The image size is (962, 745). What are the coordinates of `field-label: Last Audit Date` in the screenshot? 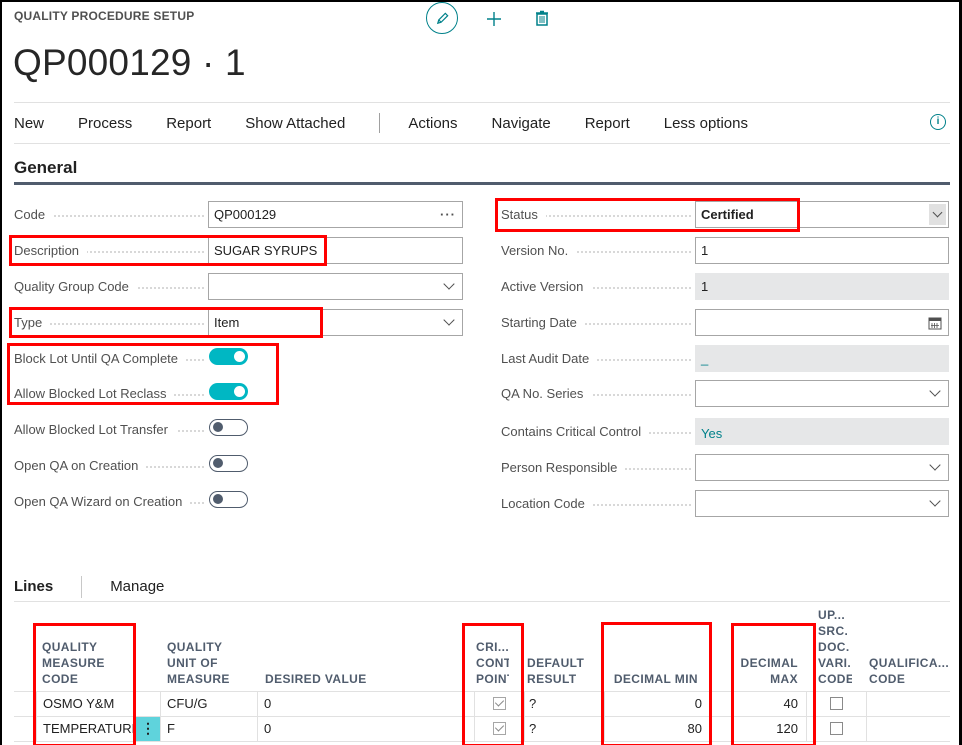 It's located at (549, 358).